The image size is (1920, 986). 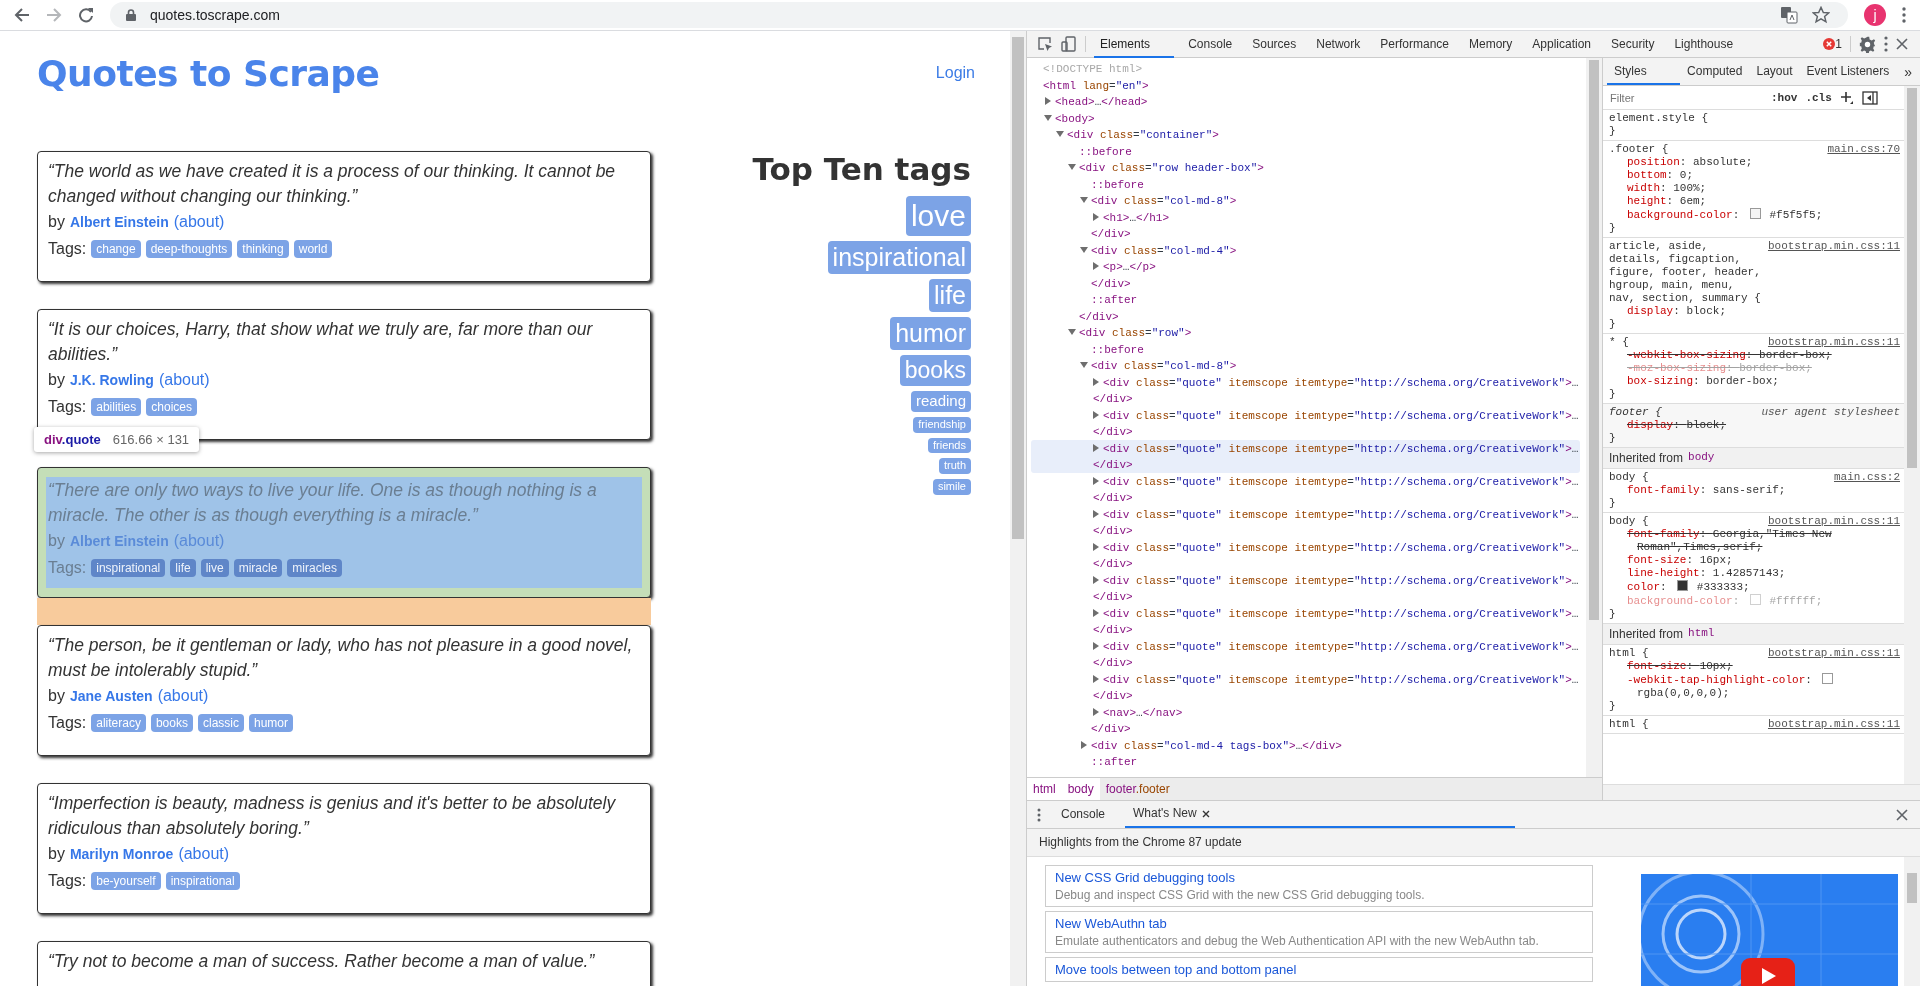 I want to click on drawer-menu-icon, so click(x=1039, y=814).